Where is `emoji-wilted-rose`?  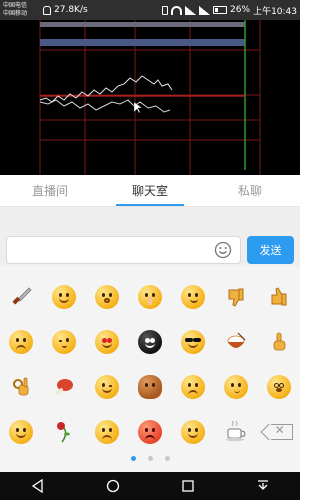
emoji-wilted-rose is located at coordinates (64, 431).